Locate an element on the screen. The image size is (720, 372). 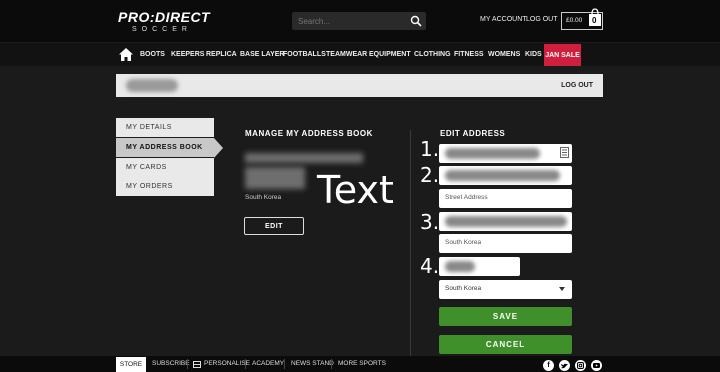
basket-button: £0.00 0 is located at coordinates (582, 19).